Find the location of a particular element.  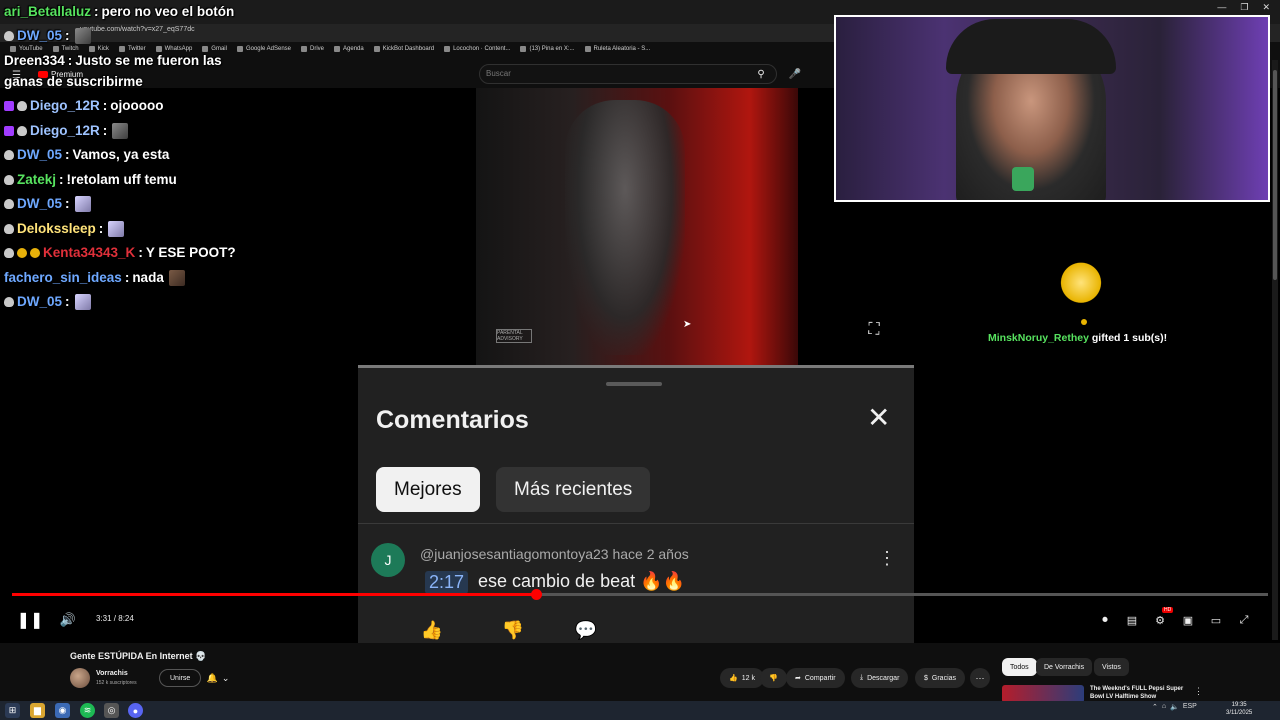

volume-icon: 🔊 is located at coordinates (68, 620).